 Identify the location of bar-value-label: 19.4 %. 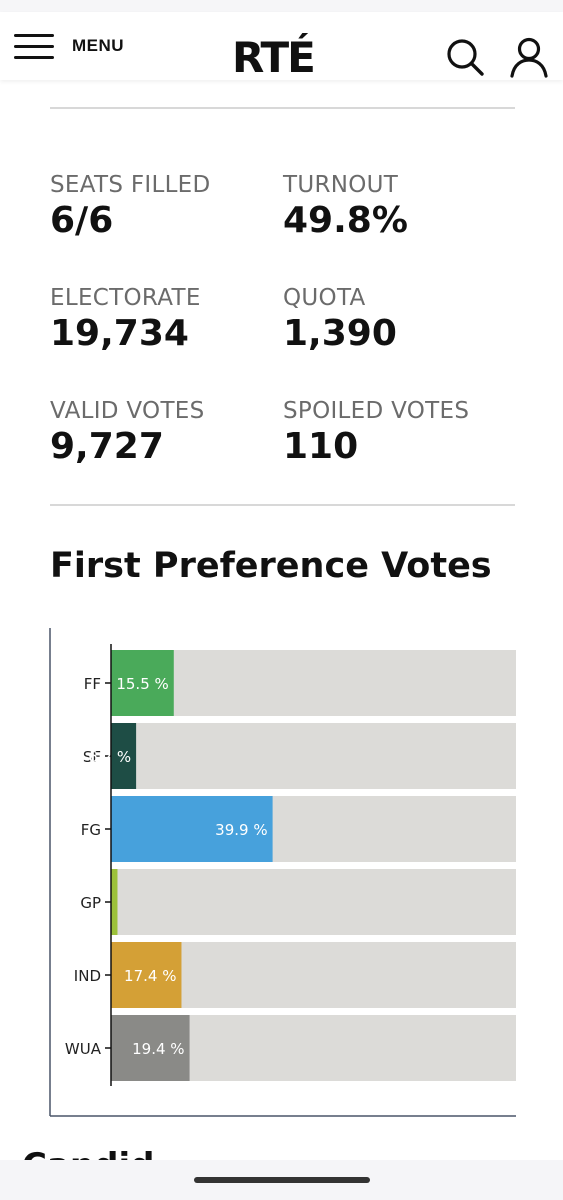
(158, 1049).